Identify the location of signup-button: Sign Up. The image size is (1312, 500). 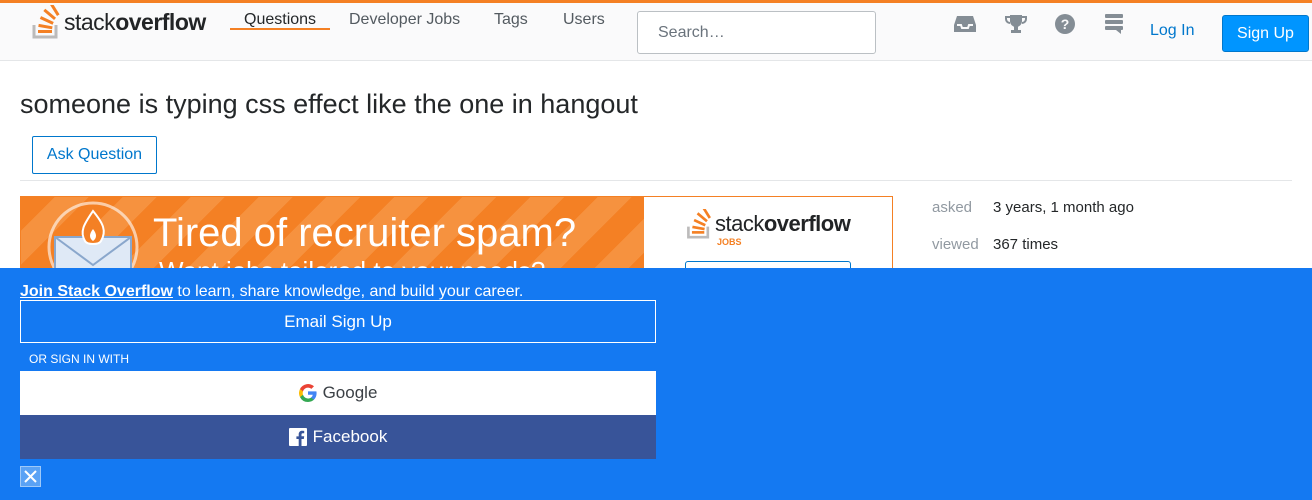
(1265, 33).